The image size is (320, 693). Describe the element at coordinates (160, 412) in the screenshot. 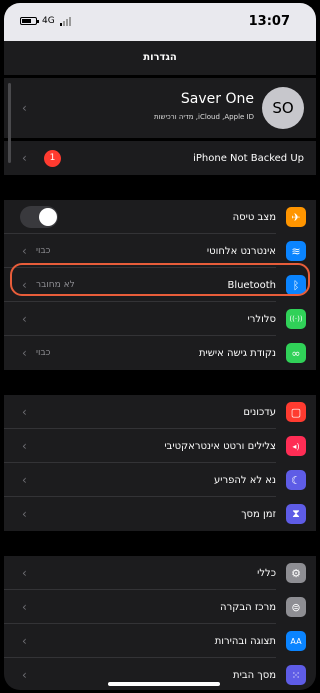

I see `settings-row-notifications: ‹ עדכונים ▢` at that location.